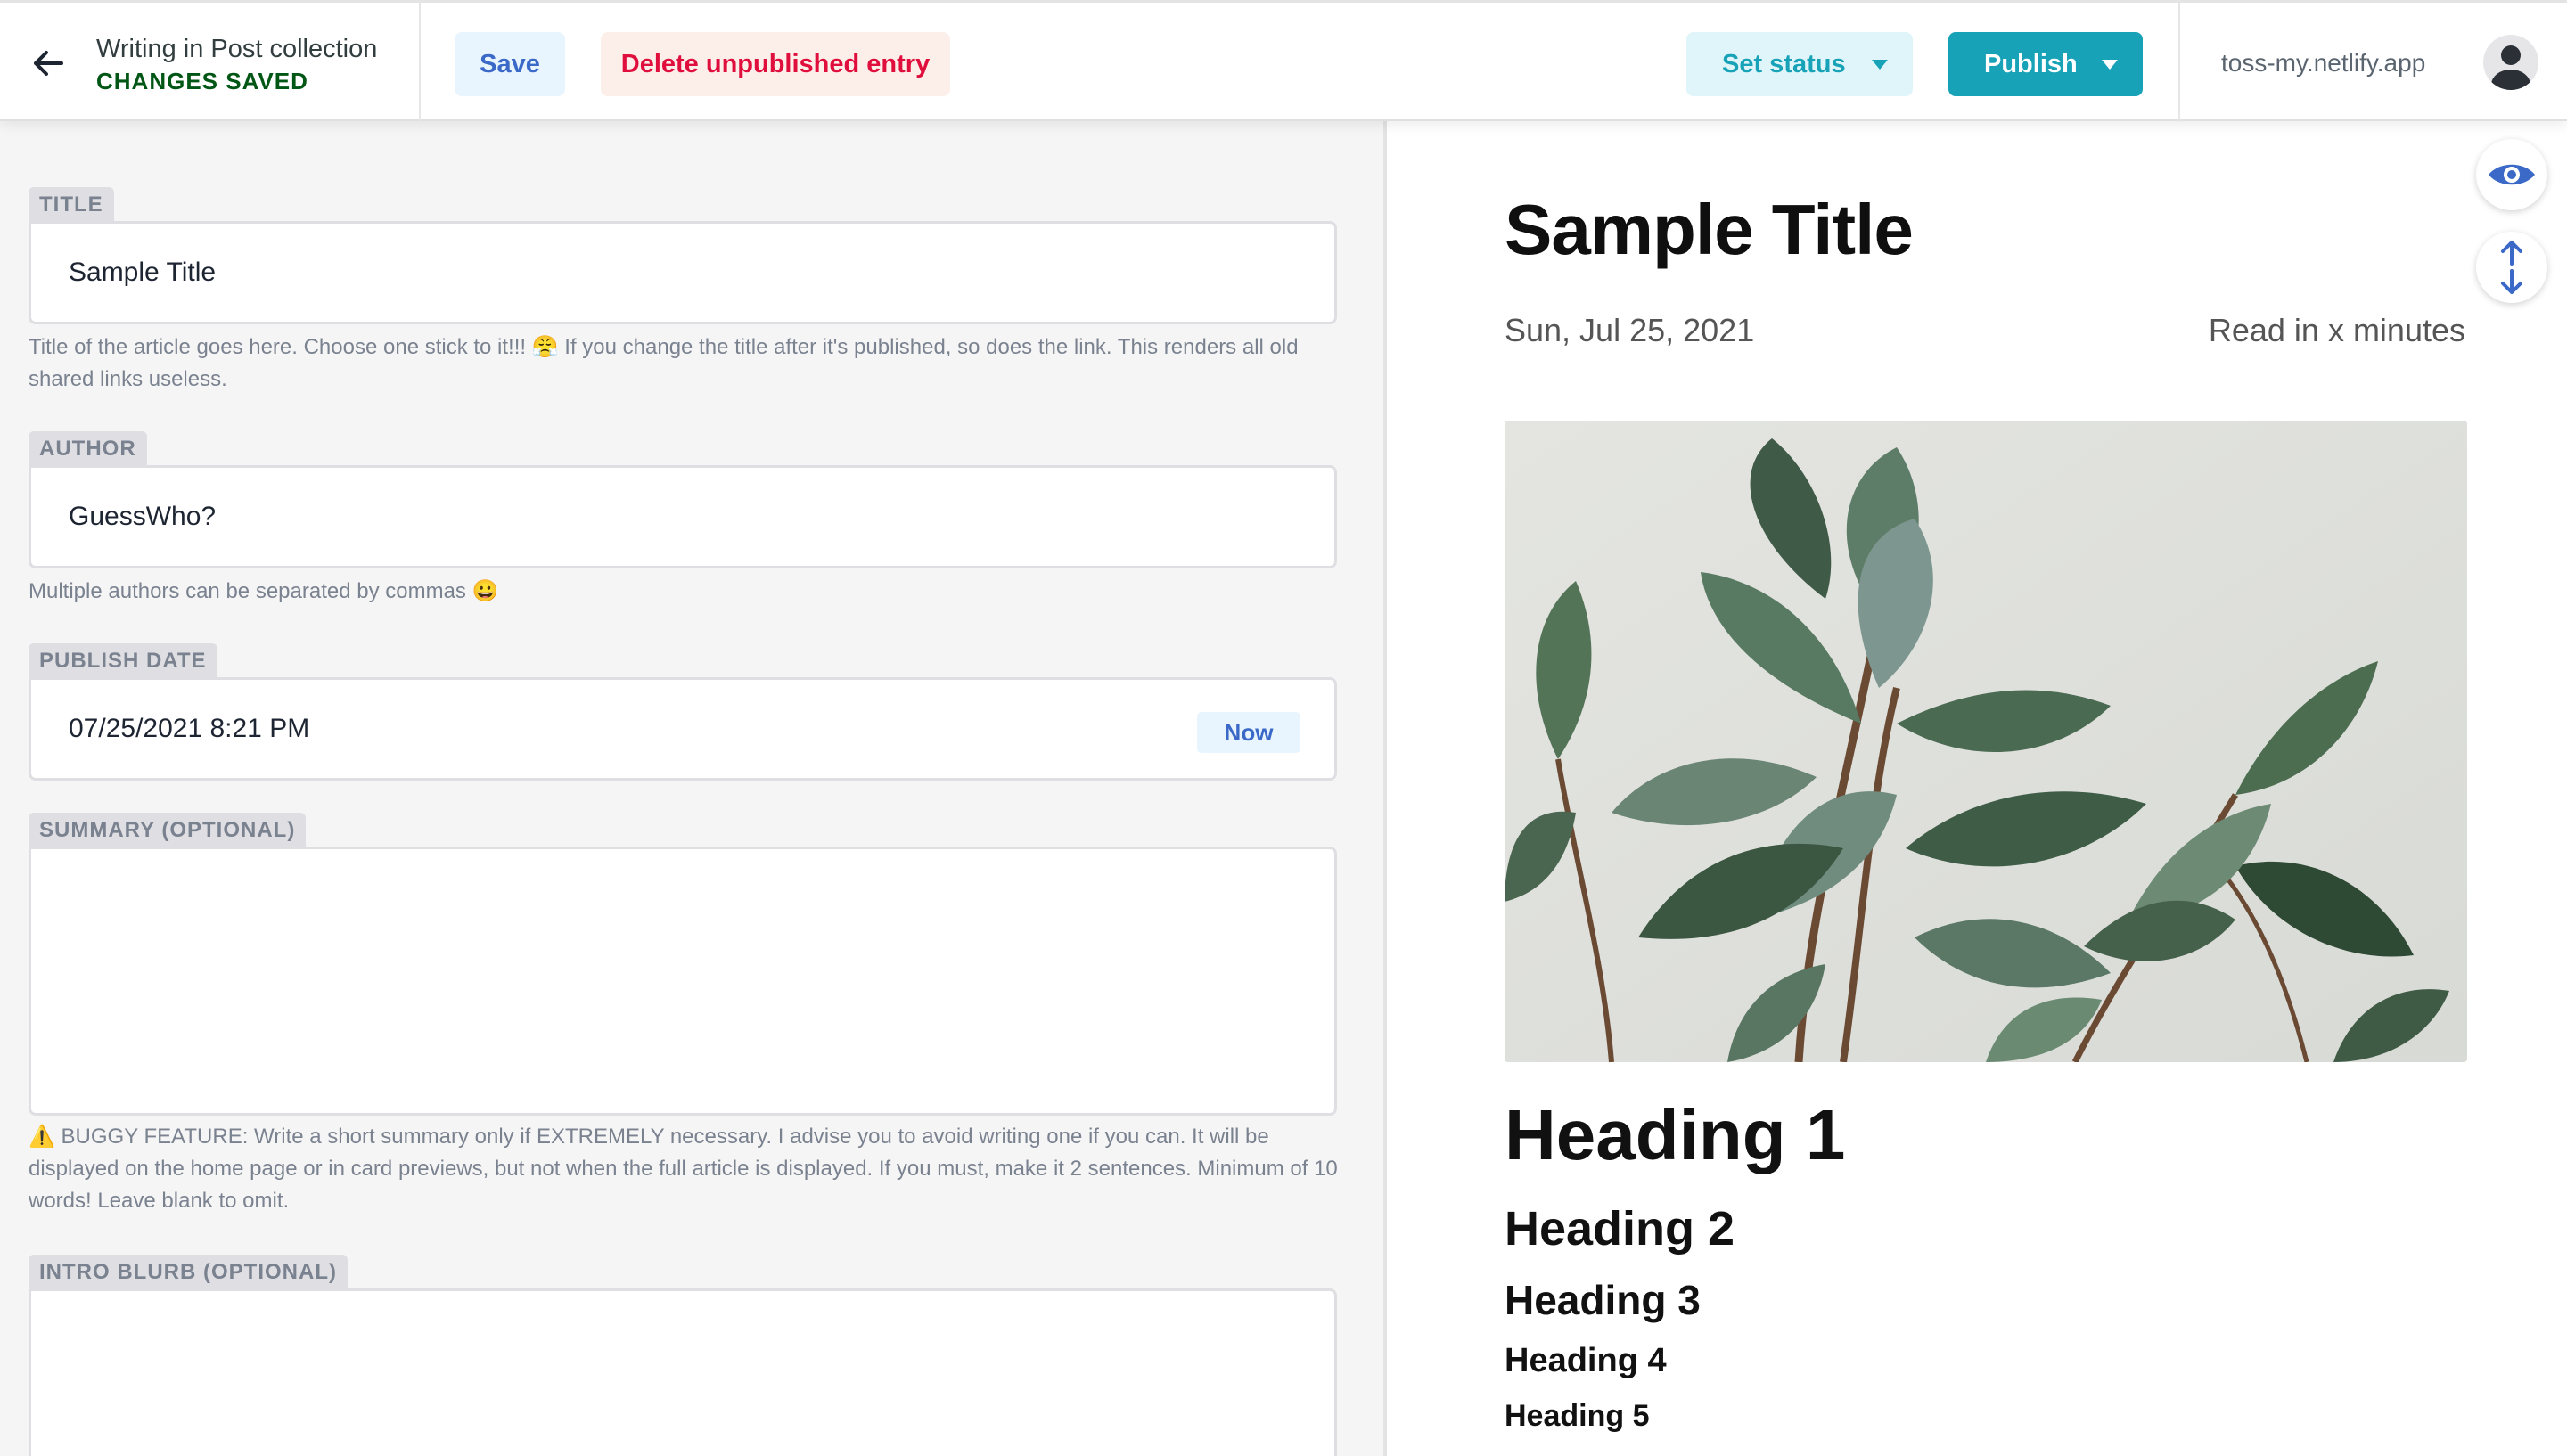 Image resolution: width=2567 pixels, height=1456 pixels. I want to click on breadcrumb: Writing in Post collection CHANGES SAVED, so click(236, 65).